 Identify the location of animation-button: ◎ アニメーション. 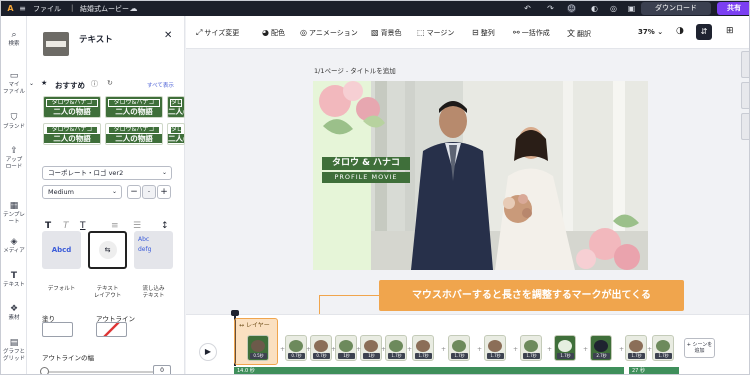
(329, 33).